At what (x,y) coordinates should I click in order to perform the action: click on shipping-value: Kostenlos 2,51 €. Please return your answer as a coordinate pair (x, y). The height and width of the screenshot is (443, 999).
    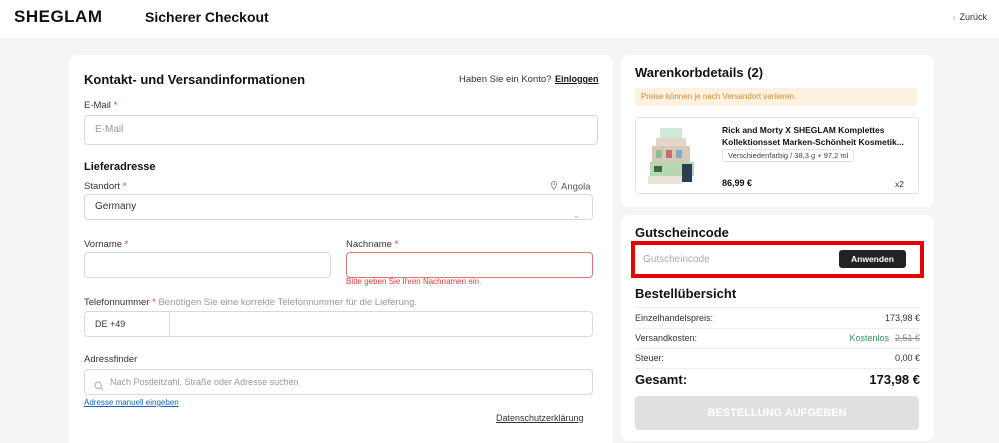
    Looking at the image, I should click on (884, 338).